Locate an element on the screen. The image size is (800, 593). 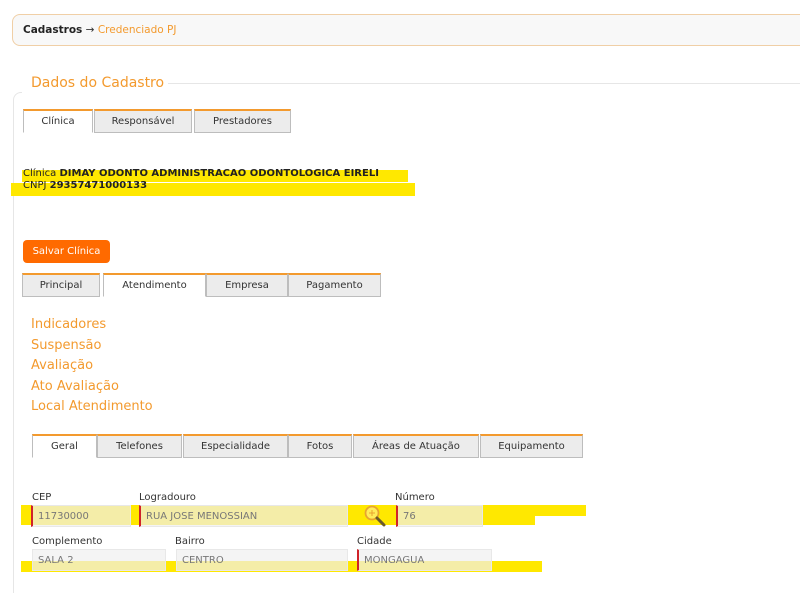
breadcrumb: Cadastros → Credenciado PJ is located at coordinates (99, 30).